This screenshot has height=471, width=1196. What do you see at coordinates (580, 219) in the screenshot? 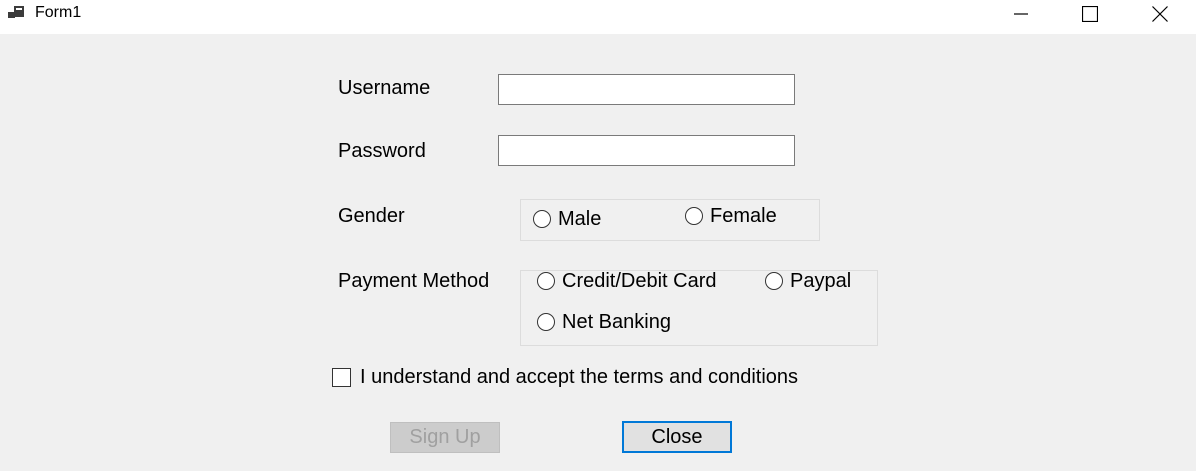
I see `gender-male-label: Male` at bounding box center [580, 219].